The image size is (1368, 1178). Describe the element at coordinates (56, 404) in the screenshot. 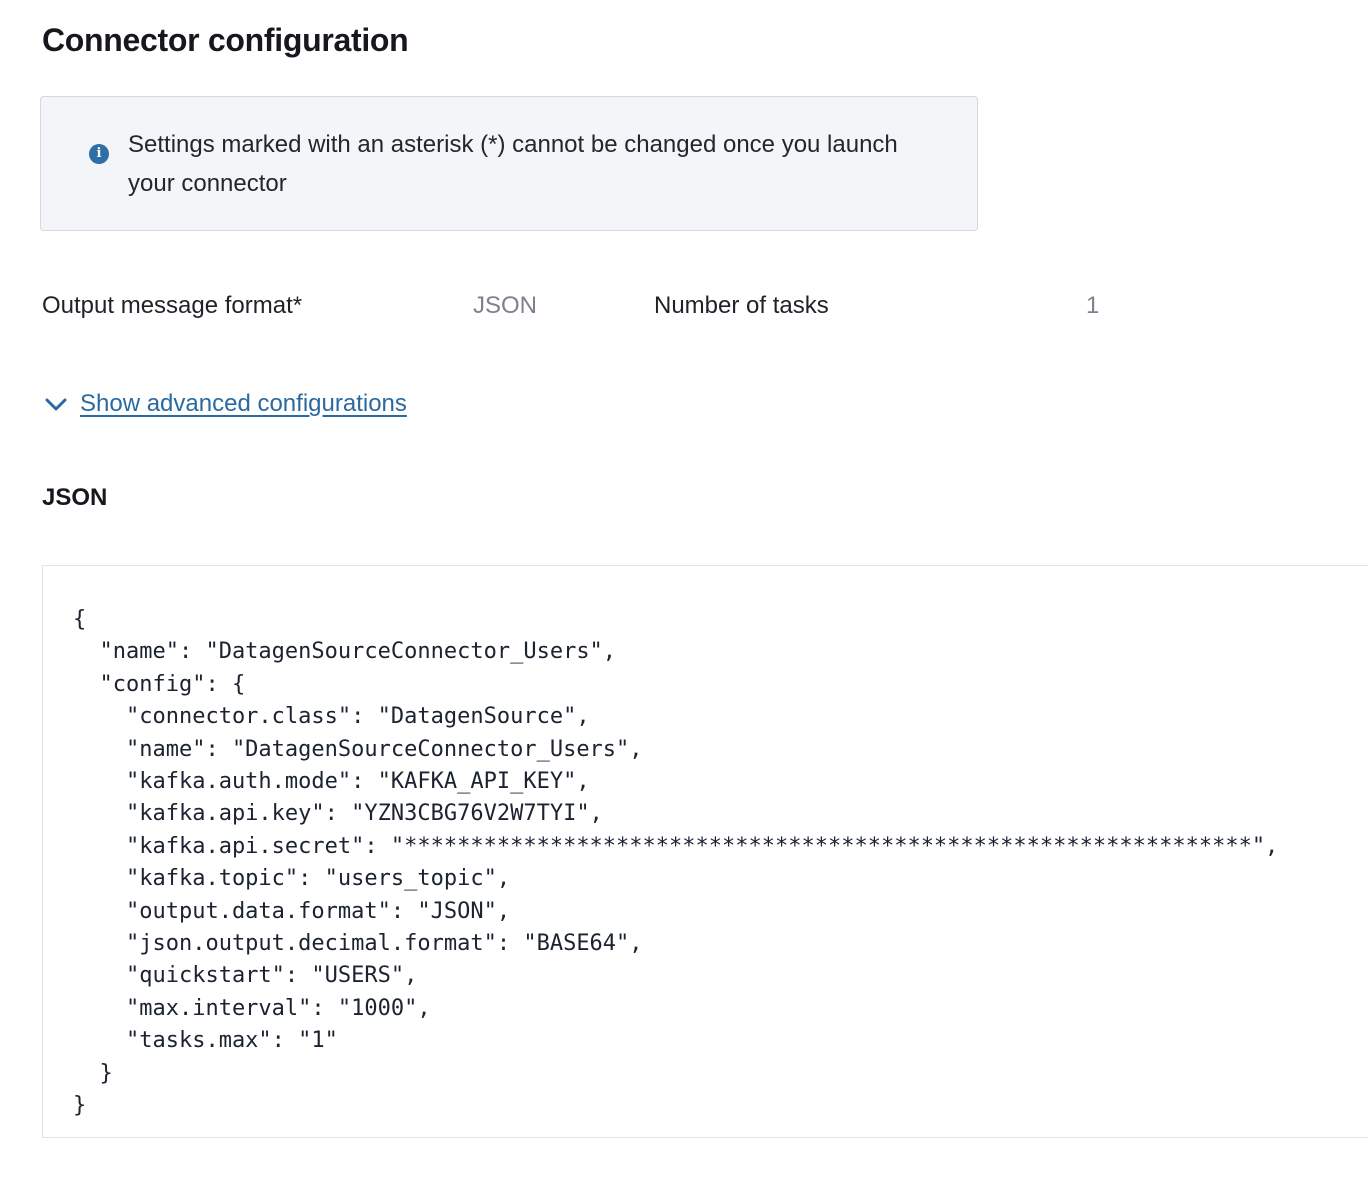

I see `chevron-down-icon` at that location.